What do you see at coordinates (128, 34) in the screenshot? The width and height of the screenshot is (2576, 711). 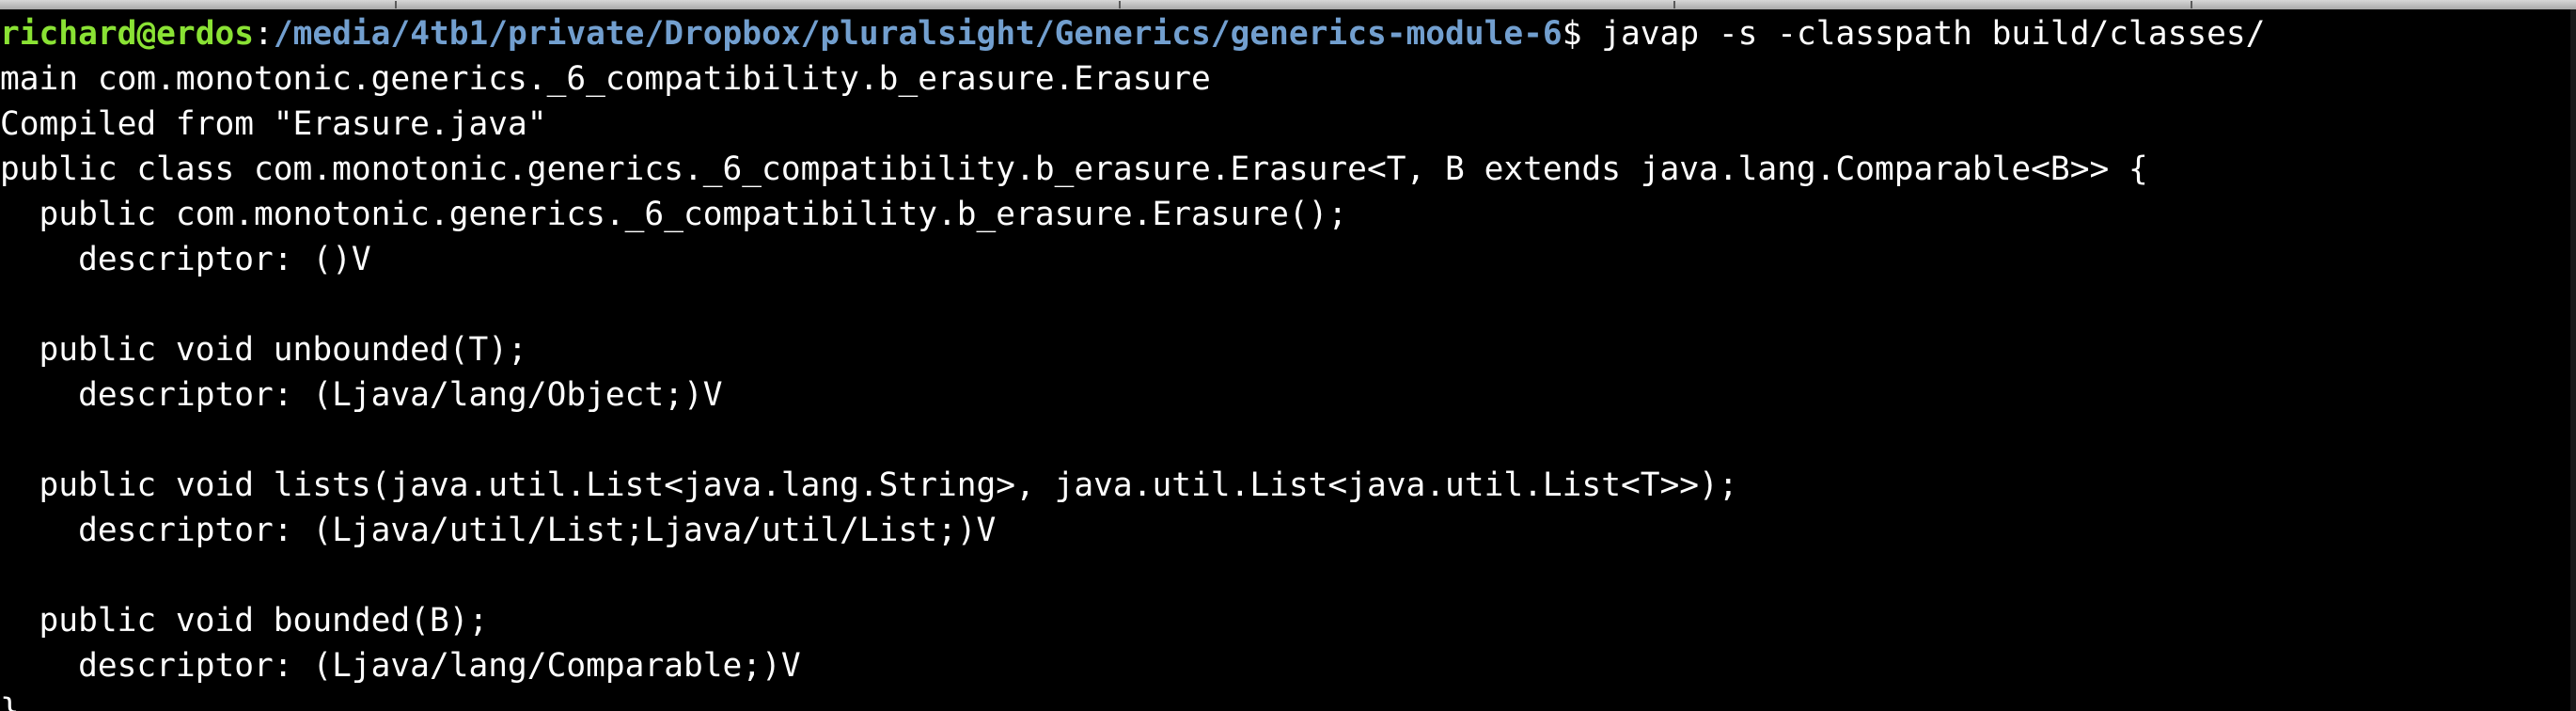 I see `prompt-user-host: richard@erdos` at bounding box center [128, 34].